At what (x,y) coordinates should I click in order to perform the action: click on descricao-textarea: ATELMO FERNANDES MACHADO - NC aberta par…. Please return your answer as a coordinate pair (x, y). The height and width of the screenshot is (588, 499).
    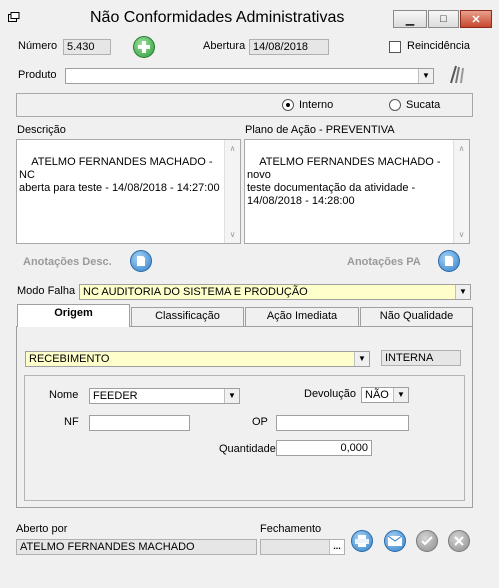
    Looking at the image, I should click on (128, 191).